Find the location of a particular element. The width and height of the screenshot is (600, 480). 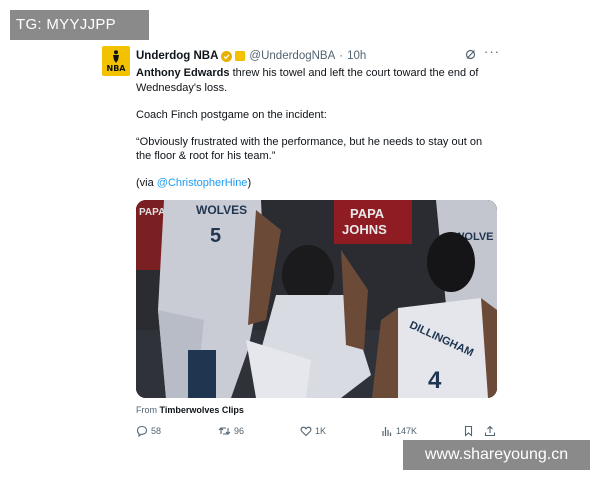

avatar-label: NBA is located at coordinates (116, 68).